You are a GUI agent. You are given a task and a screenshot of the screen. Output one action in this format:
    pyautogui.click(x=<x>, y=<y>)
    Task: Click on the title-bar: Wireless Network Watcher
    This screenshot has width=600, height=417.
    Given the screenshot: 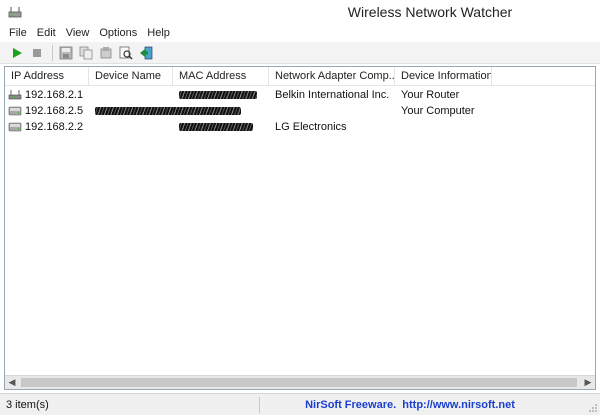 What is the action you would take?
    pyautogui.click(x=300, y=12)
    